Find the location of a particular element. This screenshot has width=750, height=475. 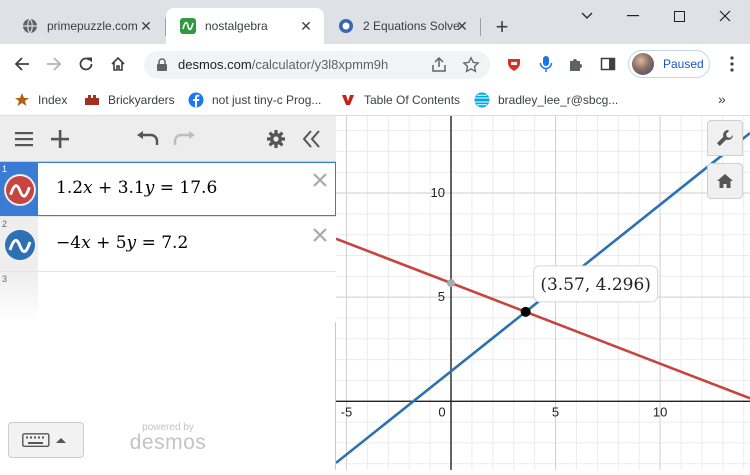

keypad-toggle-button is located at coordinates (46, 440).